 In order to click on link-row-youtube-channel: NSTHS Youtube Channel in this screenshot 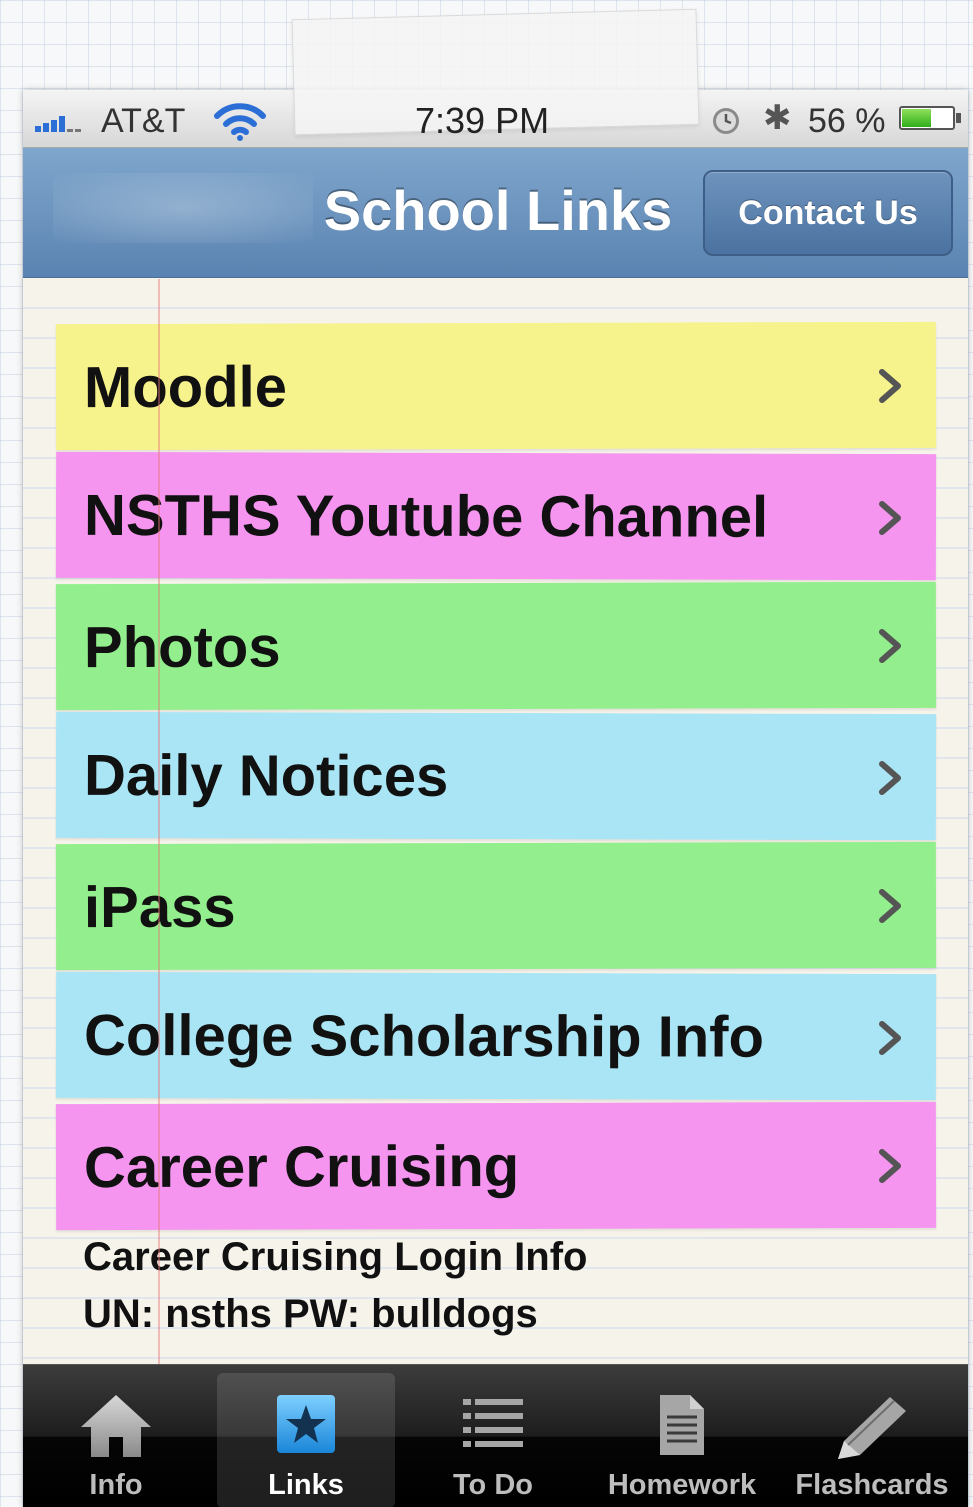, I will do `click(496, 516)`.